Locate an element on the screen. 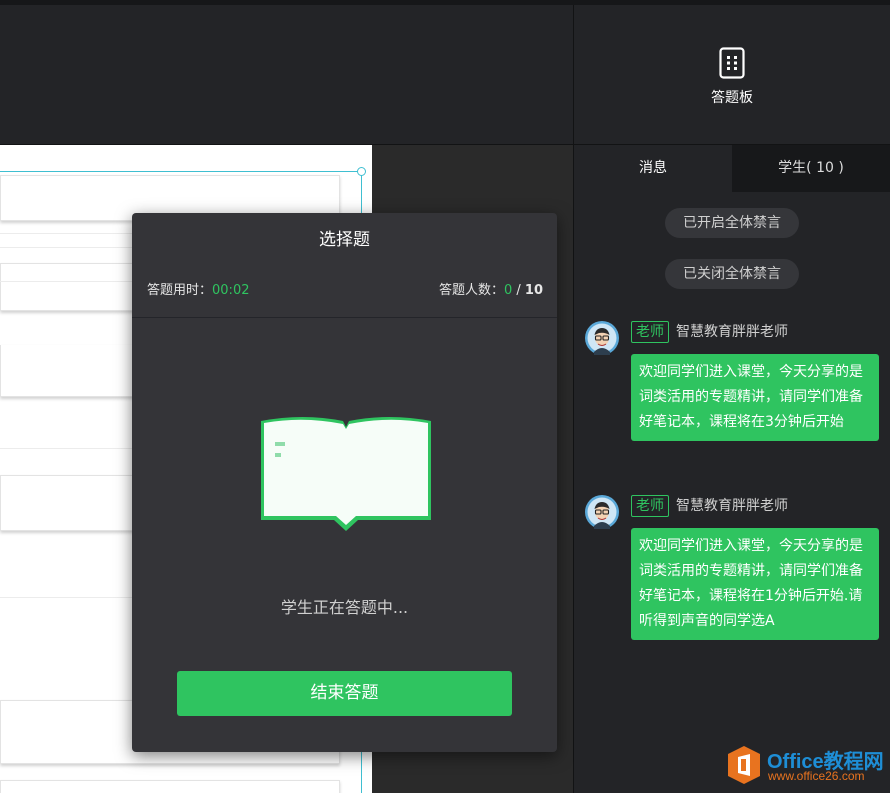 Image resolution: width=890 pixels, height=793 pixels. answer-time-label: 答题用时： is located at coordinates (180, 290).